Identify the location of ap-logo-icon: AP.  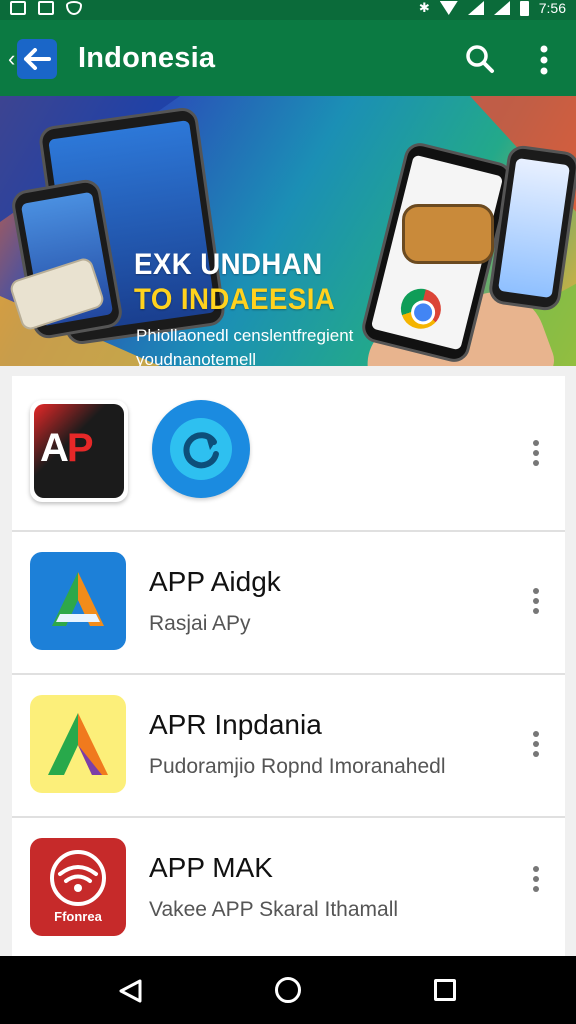
(79, 451).